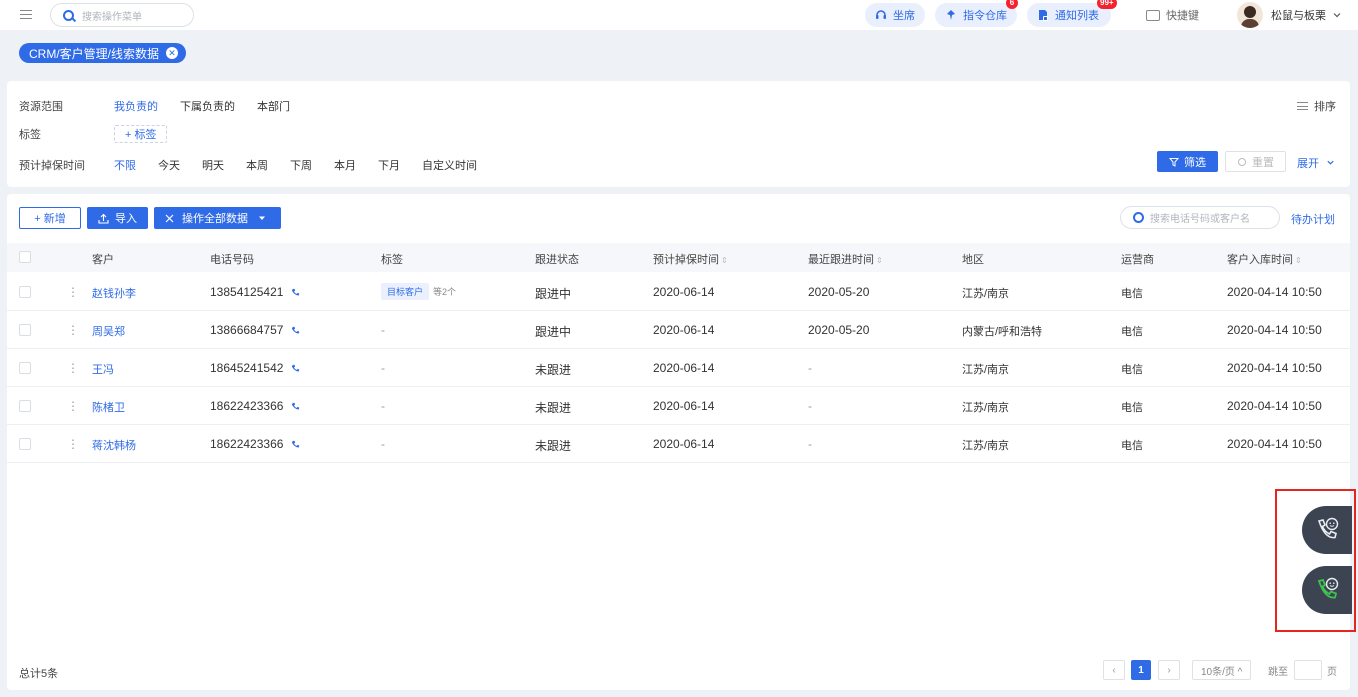  Describe the element at coordinates (1012, 4) in the screenshot. I see `command-badge: 6` at that location.